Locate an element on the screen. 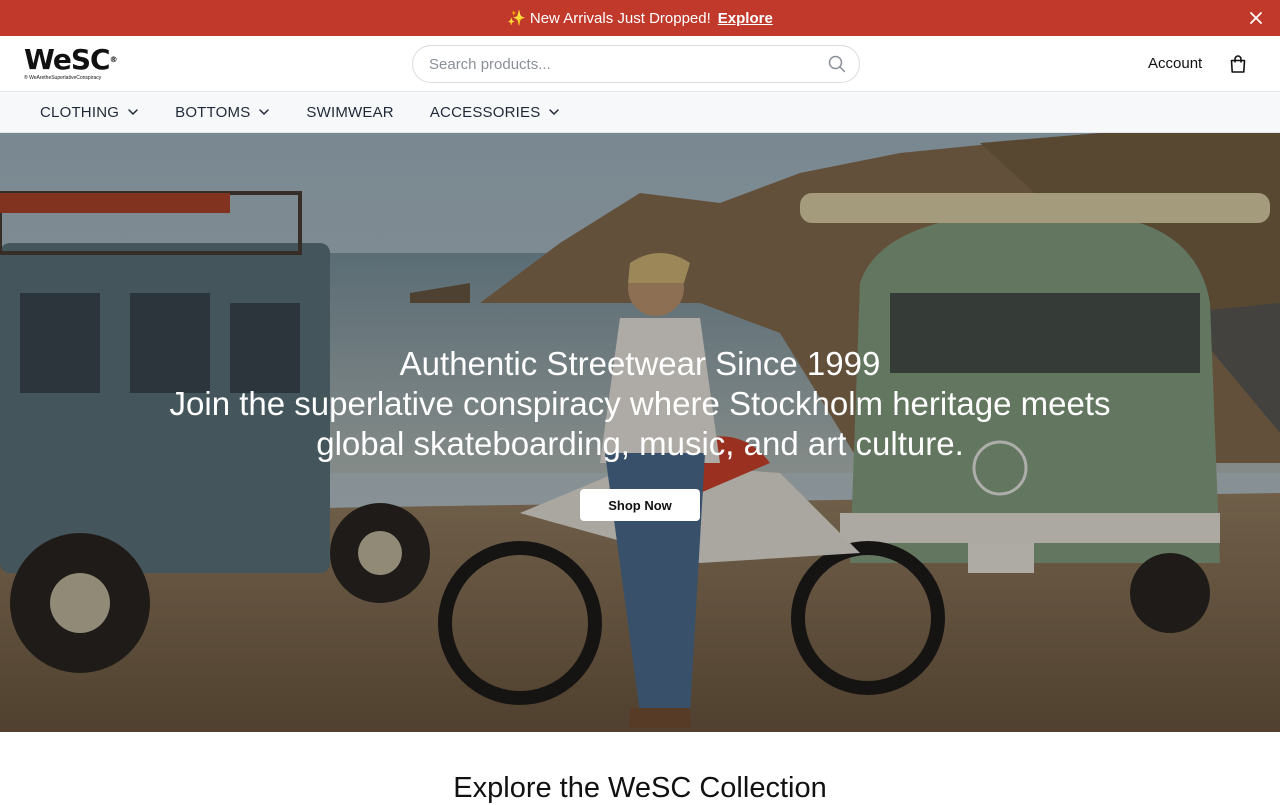  close-icon is located at coordinates (1256, 18).